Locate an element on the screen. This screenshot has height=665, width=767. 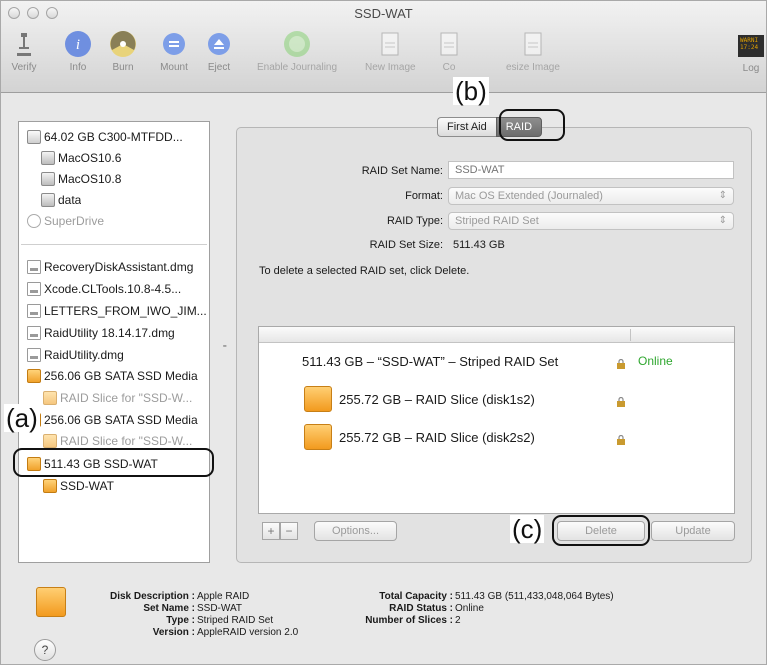
detail-value: Online is located at coordinates (469, 608).